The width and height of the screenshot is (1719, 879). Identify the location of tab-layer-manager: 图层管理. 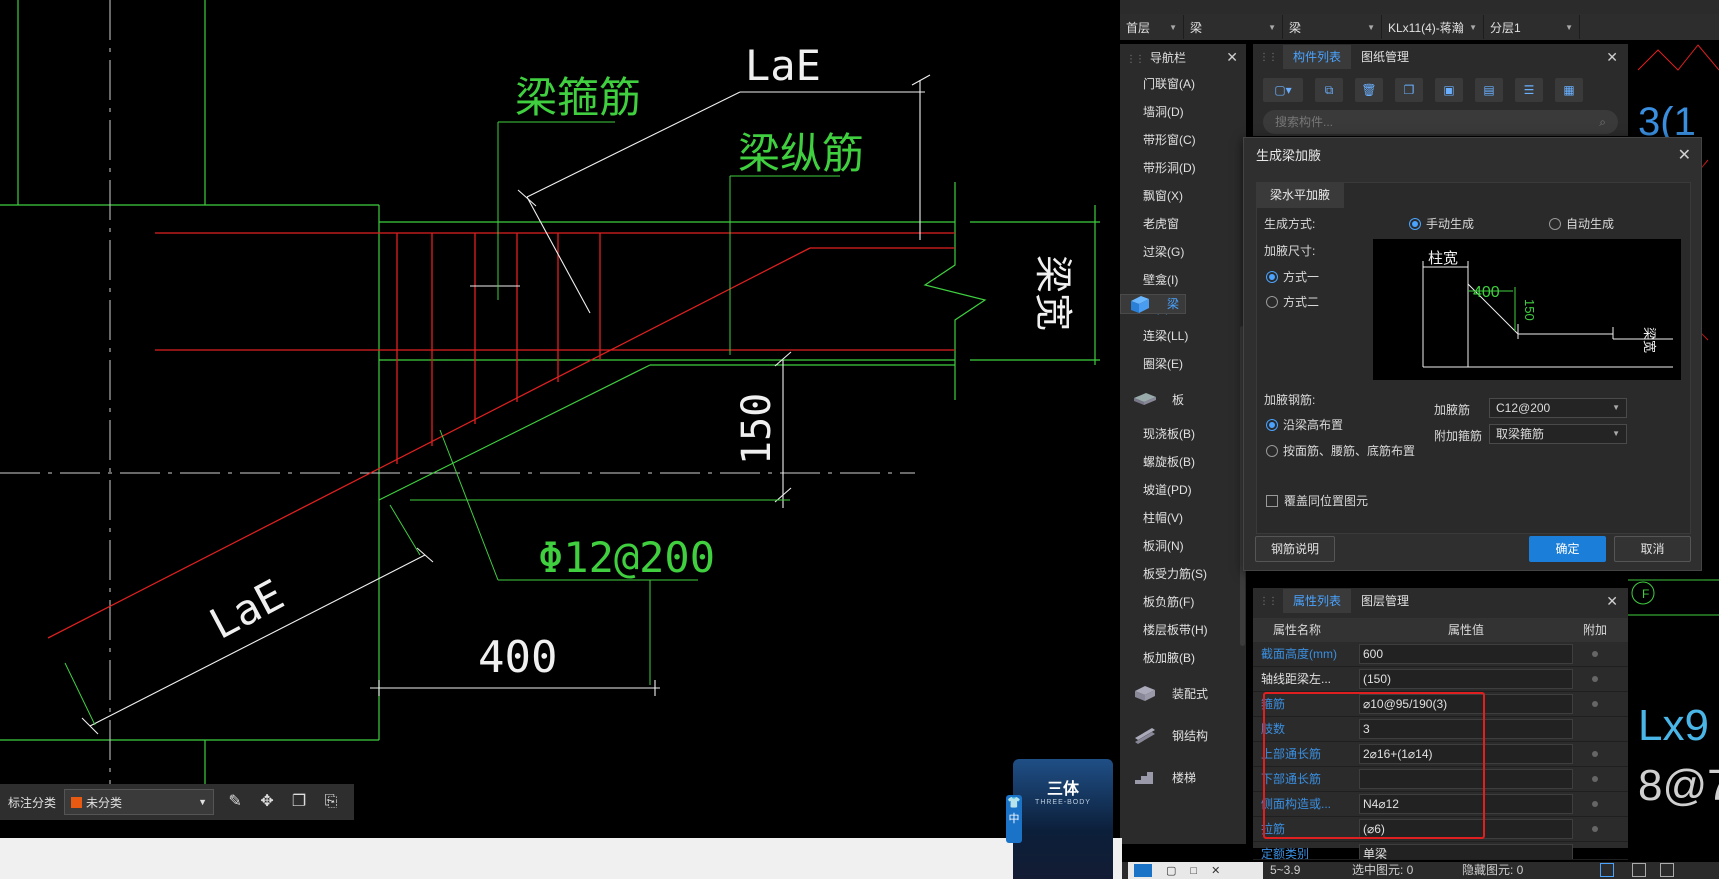
(1385, 601).